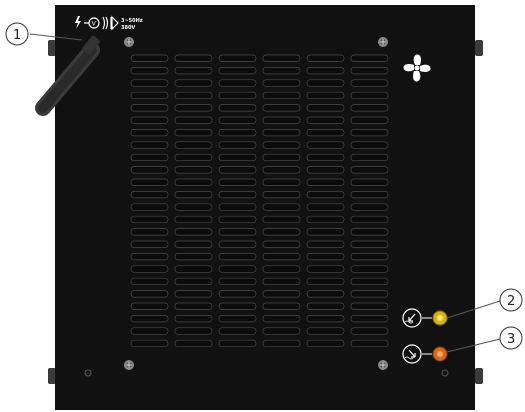  Describe the element at coordinates (52, 376) in the screenshot. I see `left-rail-bottom` at that location.